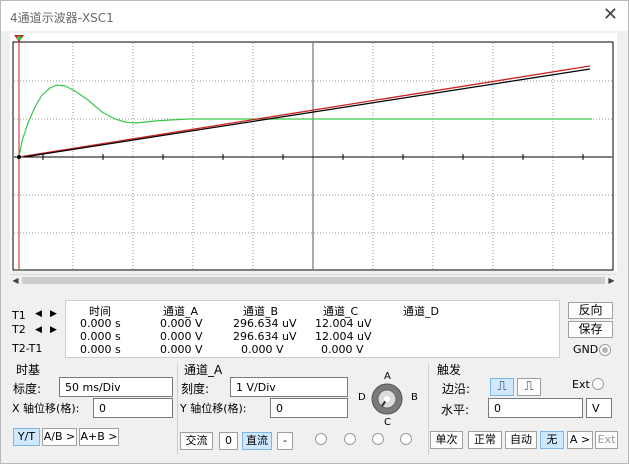 This screenshot has width=629, height=464. I want to click on ab-mode-button: A/B >, so click(59, 437).